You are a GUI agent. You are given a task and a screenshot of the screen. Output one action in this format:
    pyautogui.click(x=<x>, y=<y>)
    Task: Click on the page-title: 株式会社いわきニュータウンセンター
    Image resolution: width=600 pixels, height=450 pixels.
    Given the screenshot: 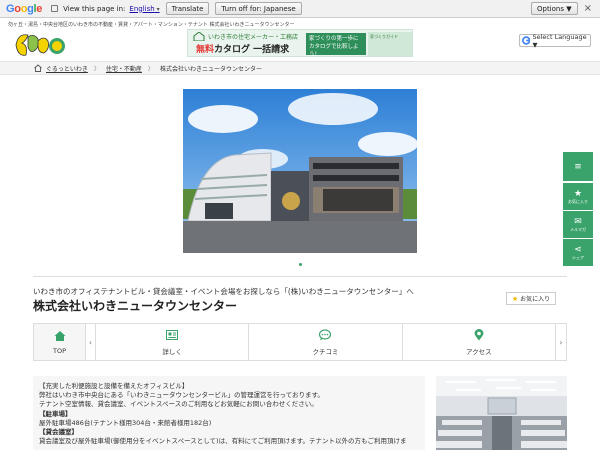 What is the action you would take?
    pyautogui.click(x=135, y=306)
    